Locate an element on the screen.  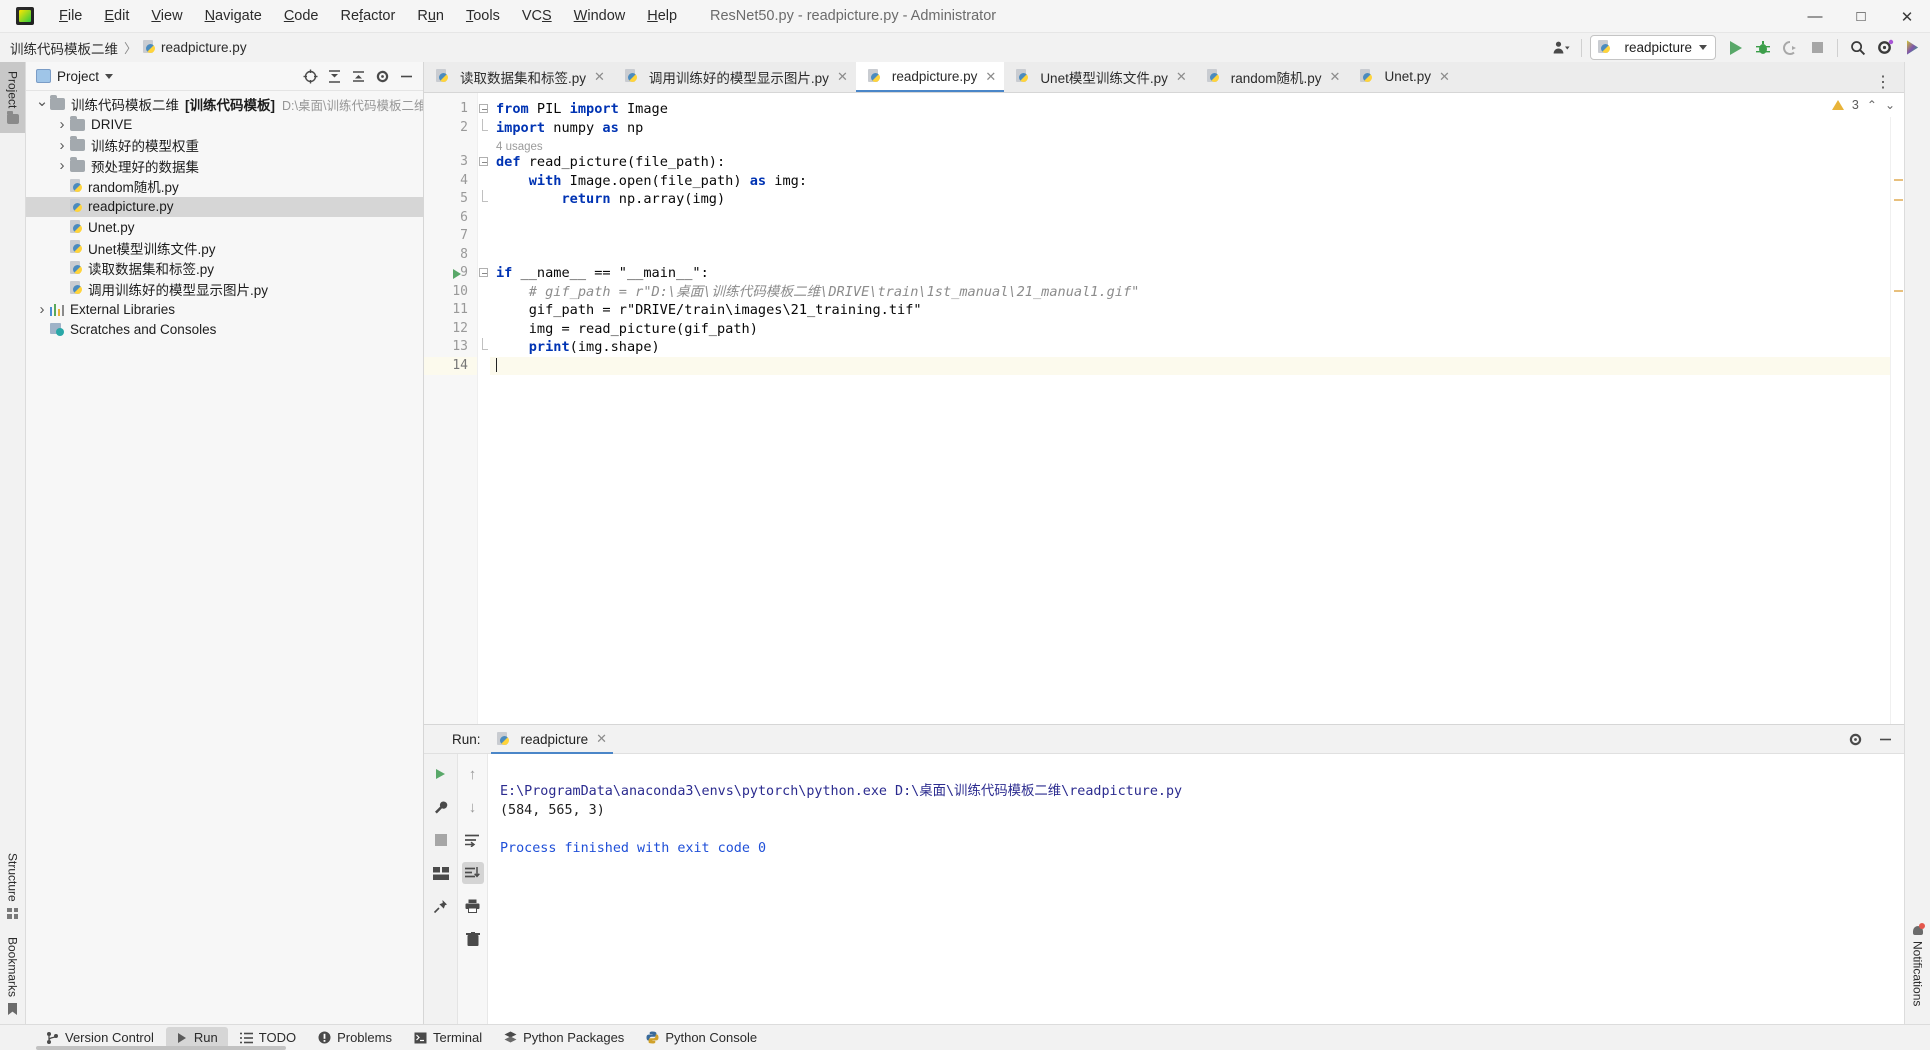
tree-node: 读取数据集和标签.py is located at coordinates (224, 268).